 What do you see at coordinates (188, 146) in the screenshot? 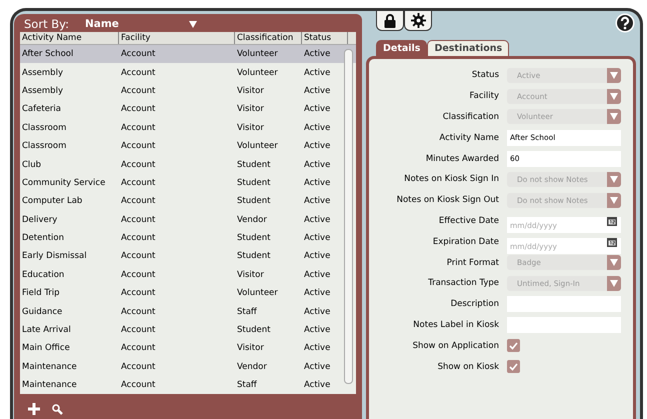
I see `table-row: Classroom Account Volunteer Active` at bounding box center [188, 146].